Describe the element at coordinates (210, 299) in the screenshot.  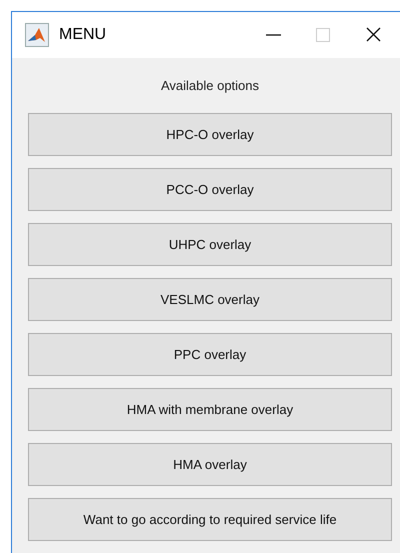
I see `option-button: VESLMC overlay` at that location.